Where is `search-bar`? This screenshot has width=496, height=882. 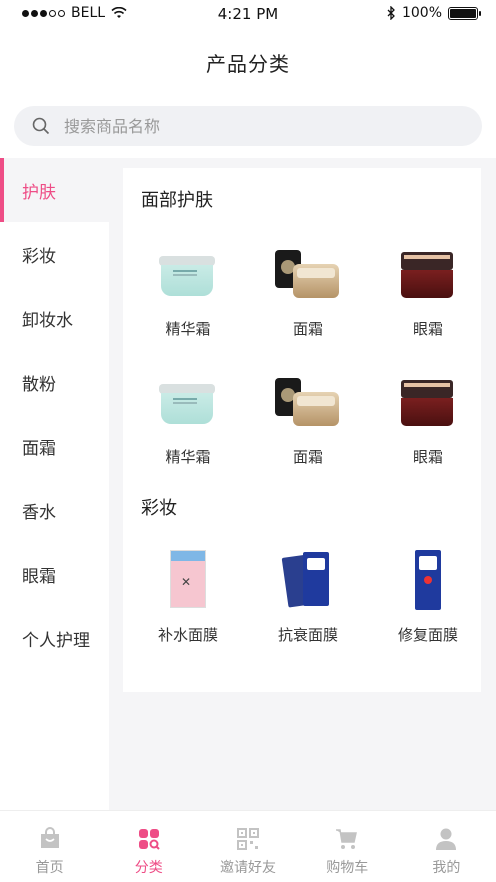
search-bar is located at coordinates (248, 128).